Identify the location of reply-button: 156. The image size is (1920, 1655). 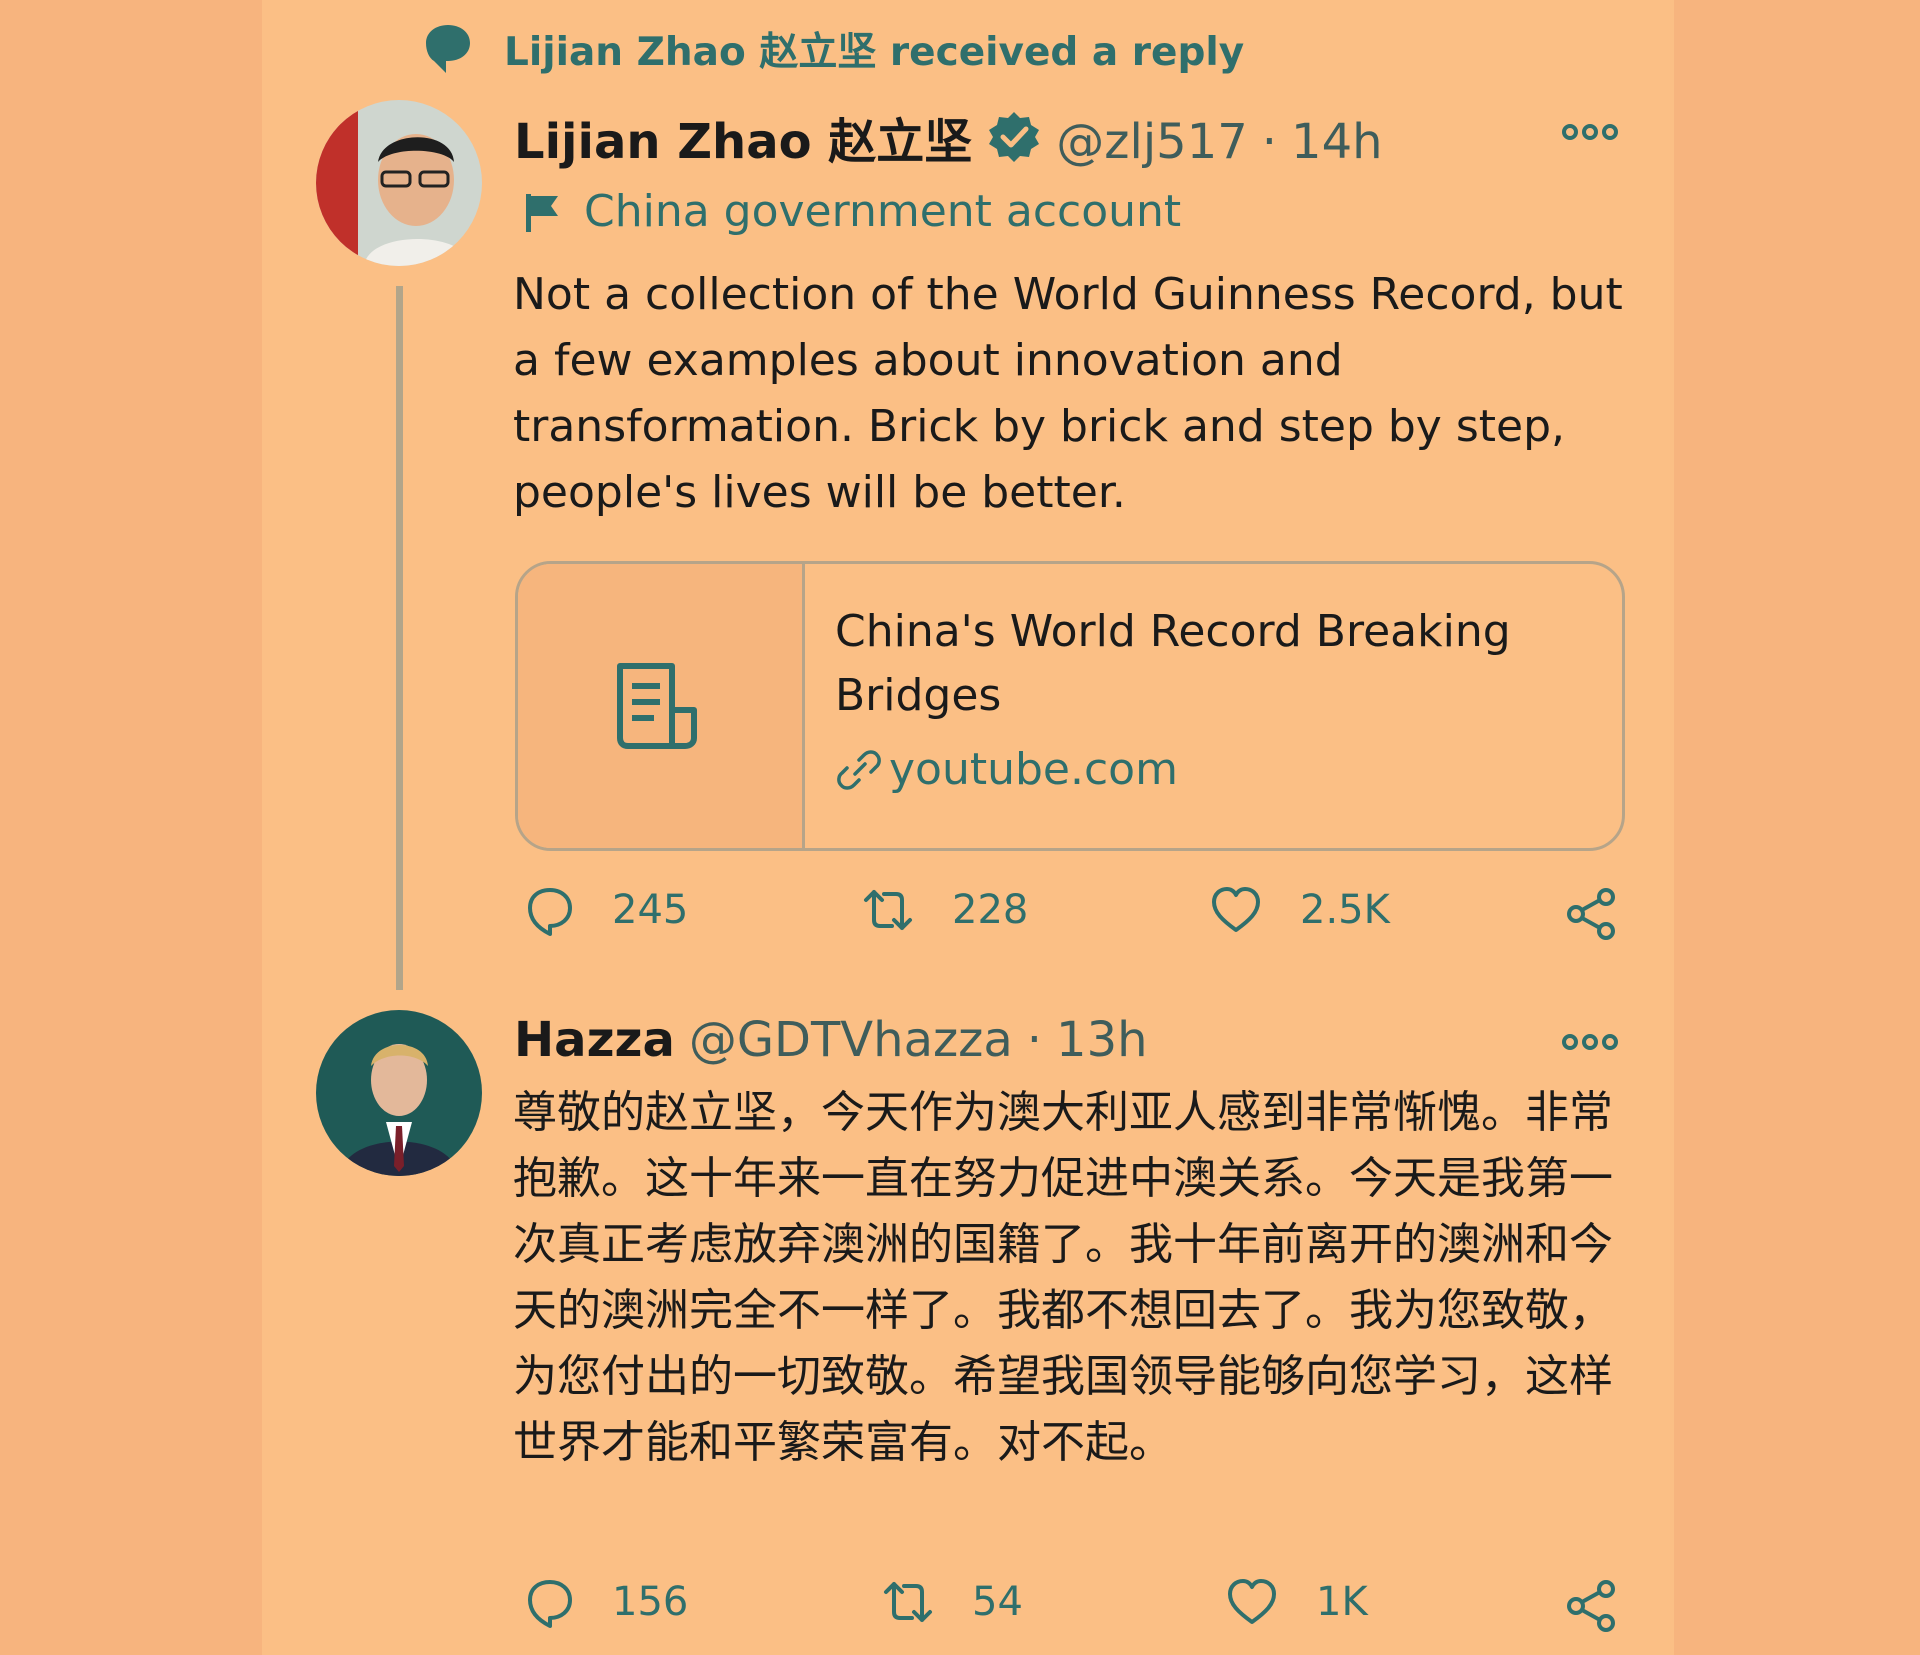
(604, 1602).